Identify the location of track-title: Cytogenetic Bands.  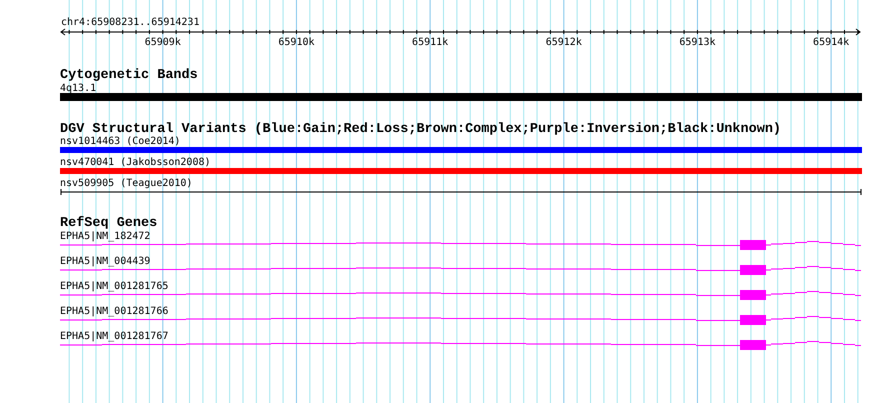
(129, 75).